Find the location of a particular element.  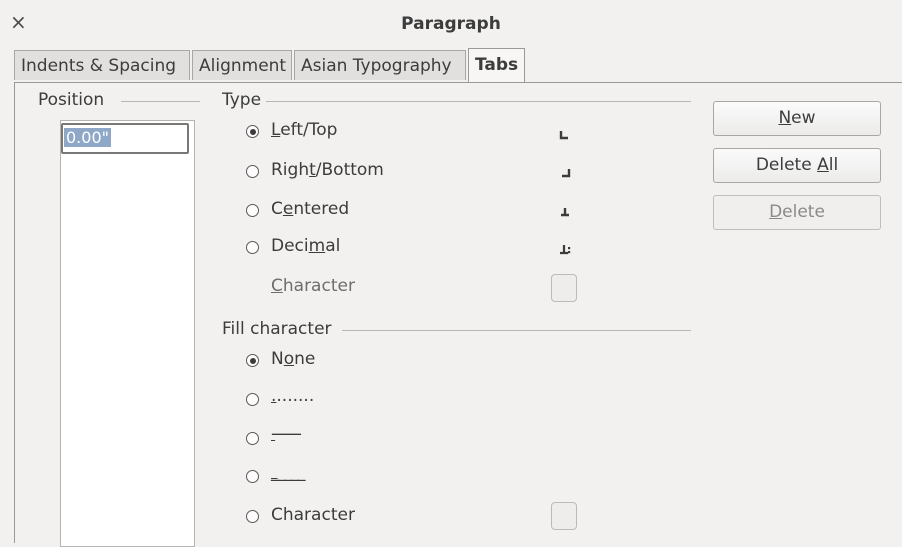

fill-dashes-radio is located at coordinates (252, 438).